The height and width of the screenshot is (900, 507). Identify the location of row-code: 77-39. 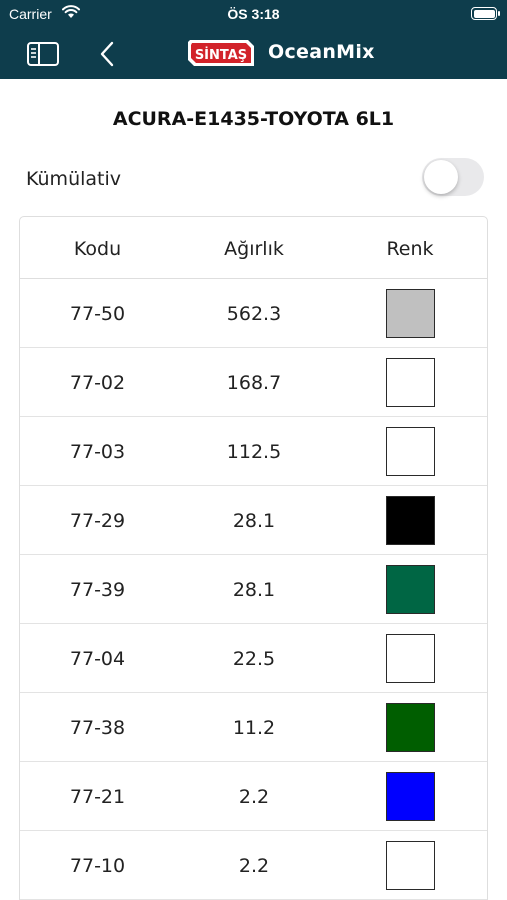
(97, 590).